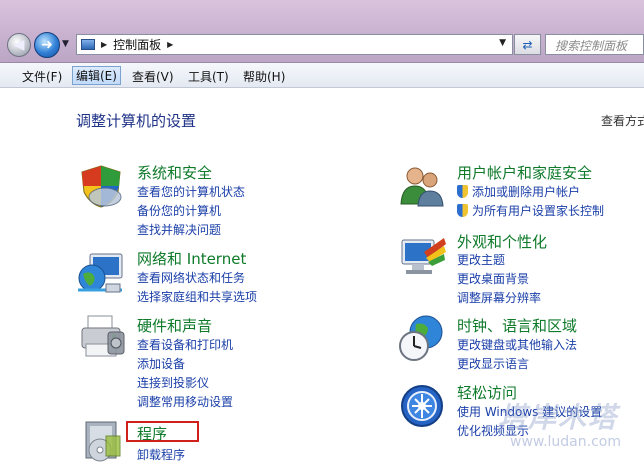 Image resolution: width=644 pixels, height=476 pixels. I want to click on link-change-input-methods: 更改键盘或其他输入法, so click(517, 344).